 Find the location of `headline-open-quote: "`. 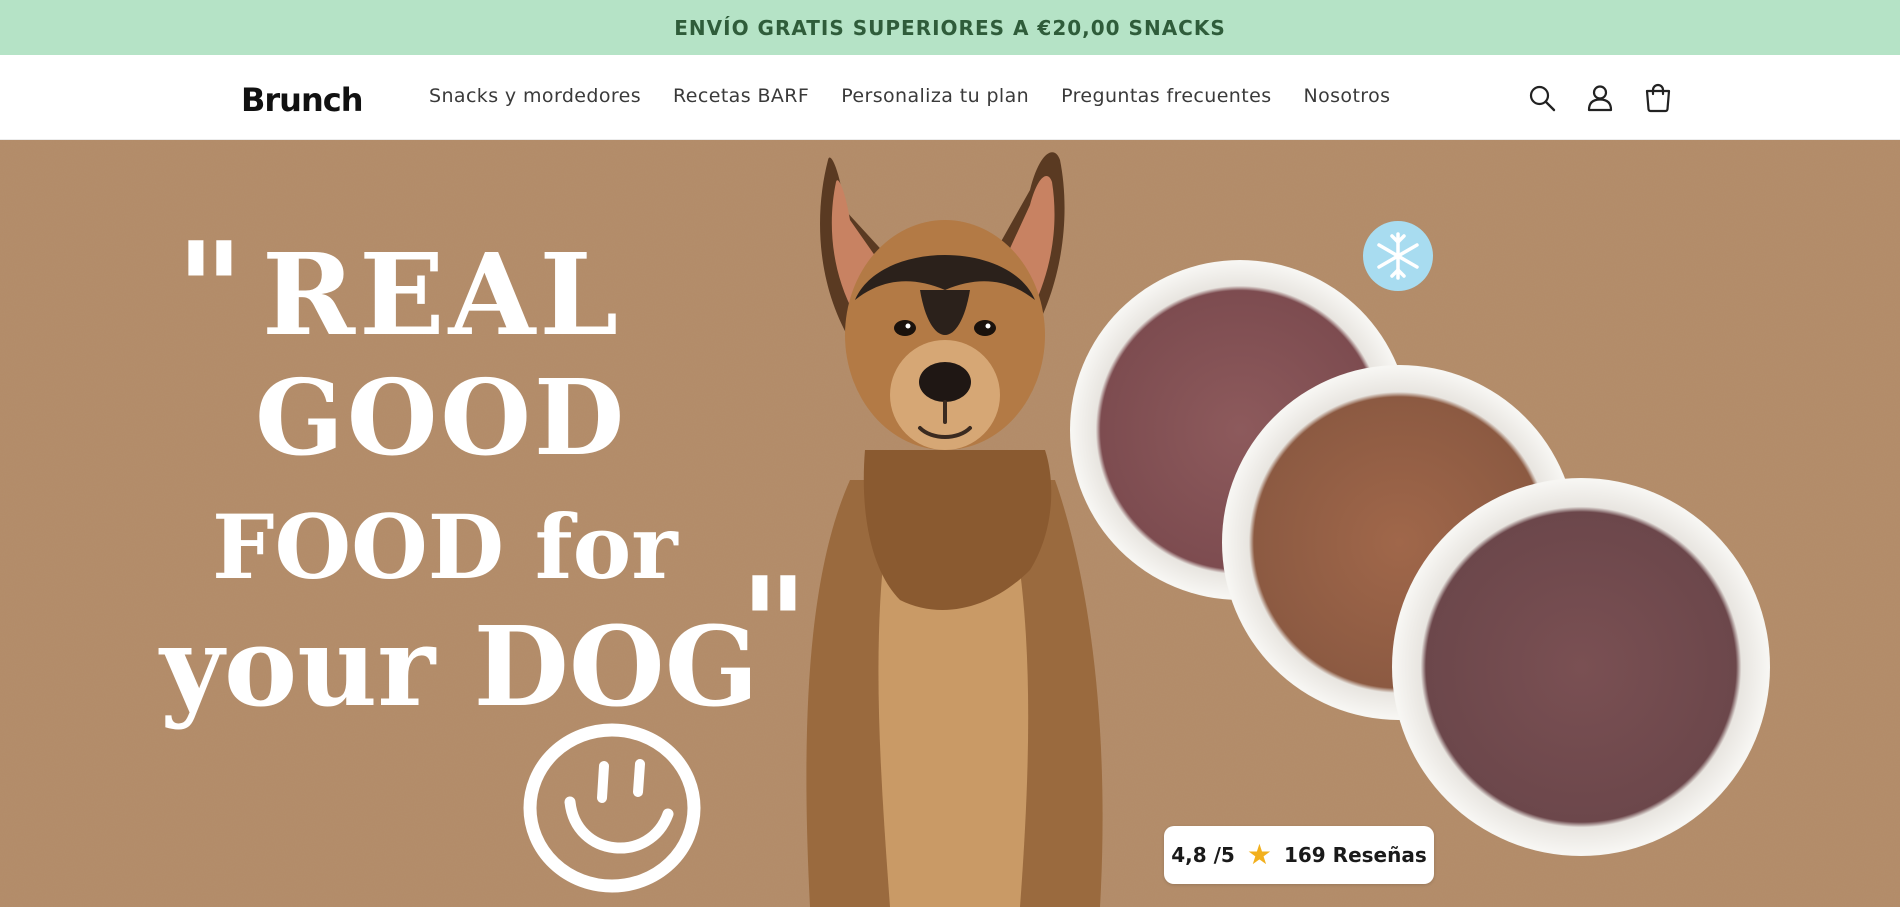

headline-open-quote: " is located at coordinates (210, 289).